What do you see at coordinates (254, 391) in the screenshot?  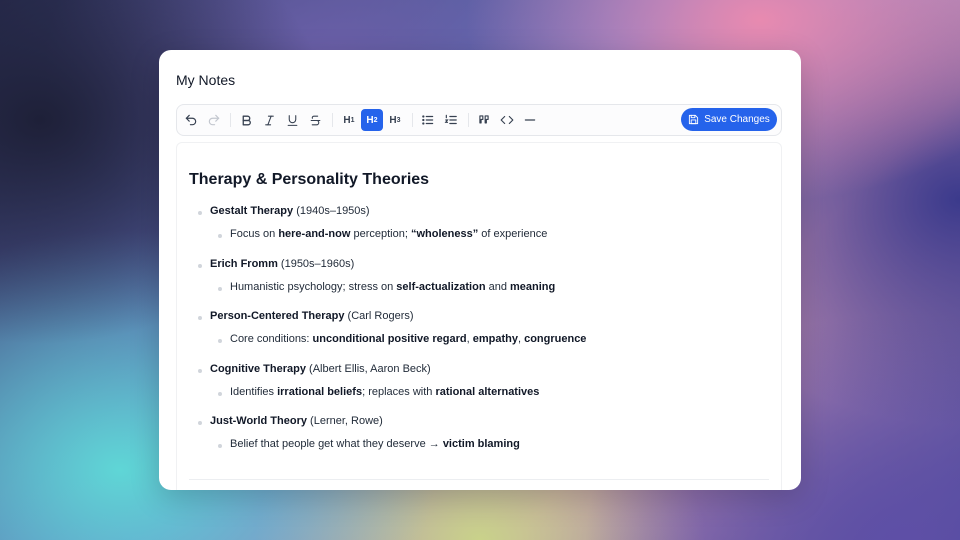 I see `detail-text: Identifies` at bounding box center [254, 391].